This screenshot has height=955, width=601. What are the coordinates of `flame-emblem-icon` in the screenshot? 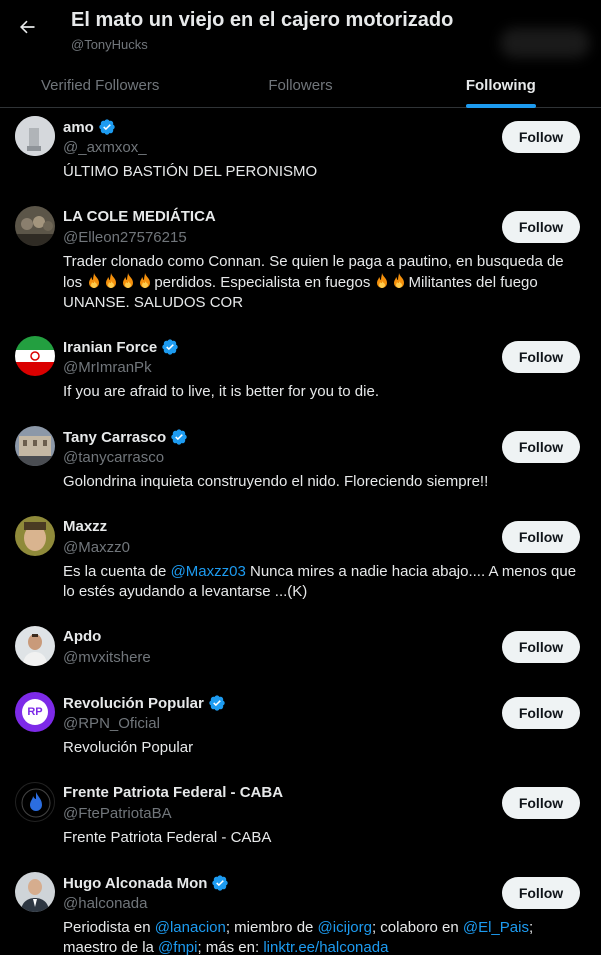 It's located at (36, 803).